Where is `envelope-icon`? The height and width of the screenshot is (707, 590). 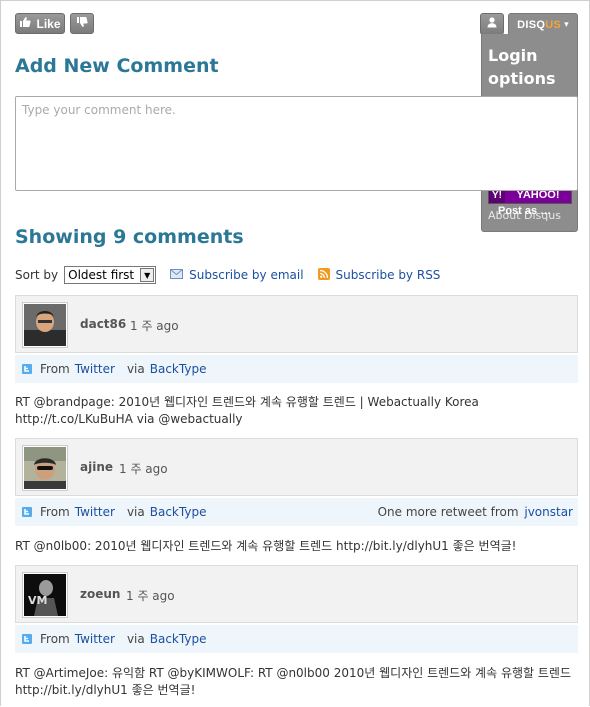 envelope-icon is located at coordinates (177, 275).